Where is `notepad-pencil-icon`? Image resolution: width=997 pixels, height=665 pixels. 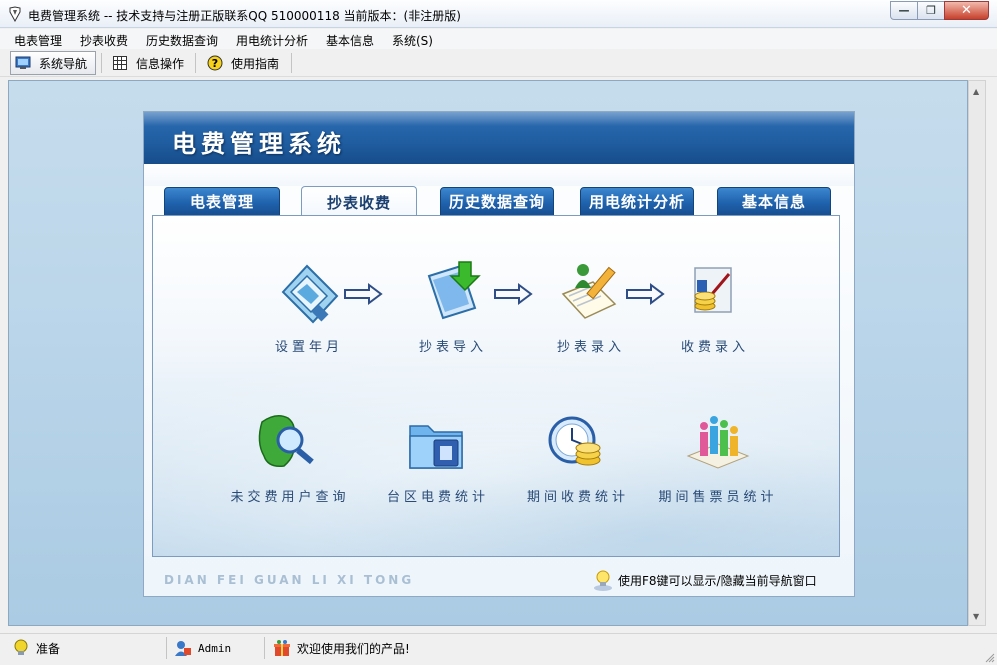
notepad-pencil-icon is located at coordinates (589, 291).